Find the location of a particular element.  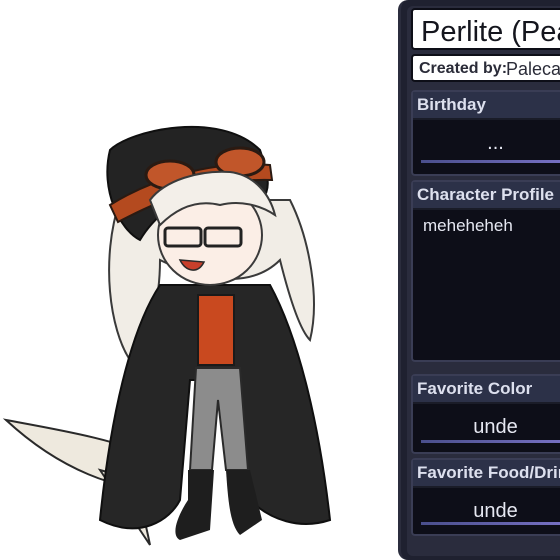

favorite-color-header: Favorite Color is located at coordinates (486, 390).